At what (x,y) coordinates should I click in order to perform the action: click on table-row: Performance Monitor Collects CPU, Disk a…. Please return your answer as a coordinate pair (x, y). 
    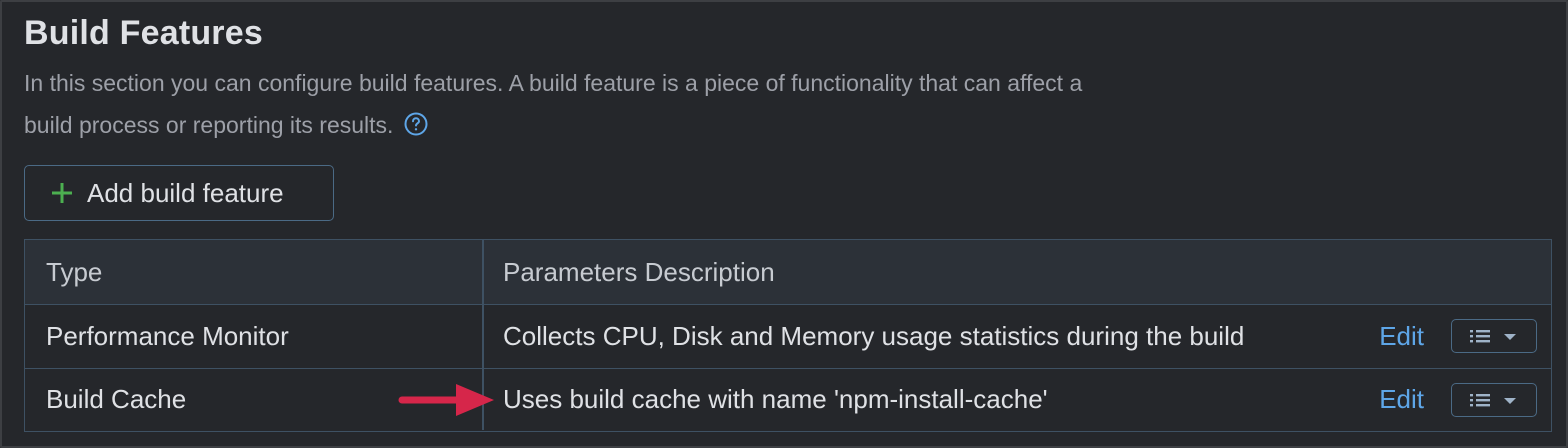
    Looking at the image, I should click on (788, 336).